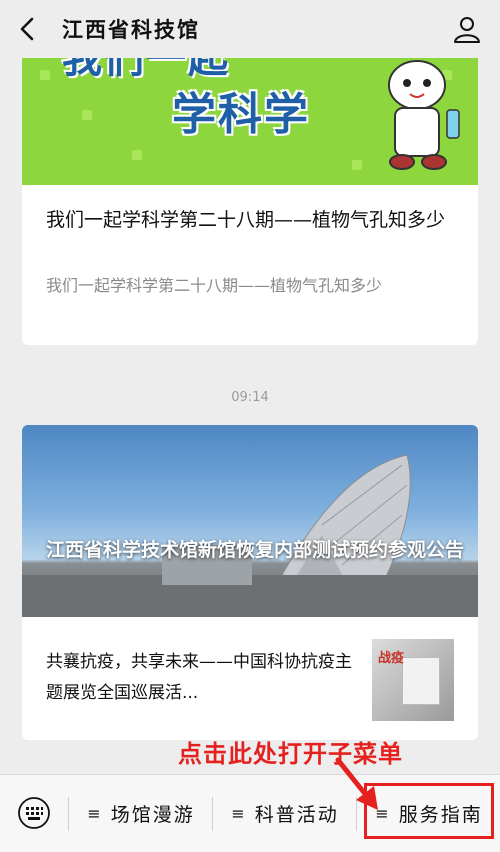 The image size is (500, 852). What do you see at coordinates (429, 811) in the screenshot?
I see `annotation-highlight-box` at bounding box center [429, 811].